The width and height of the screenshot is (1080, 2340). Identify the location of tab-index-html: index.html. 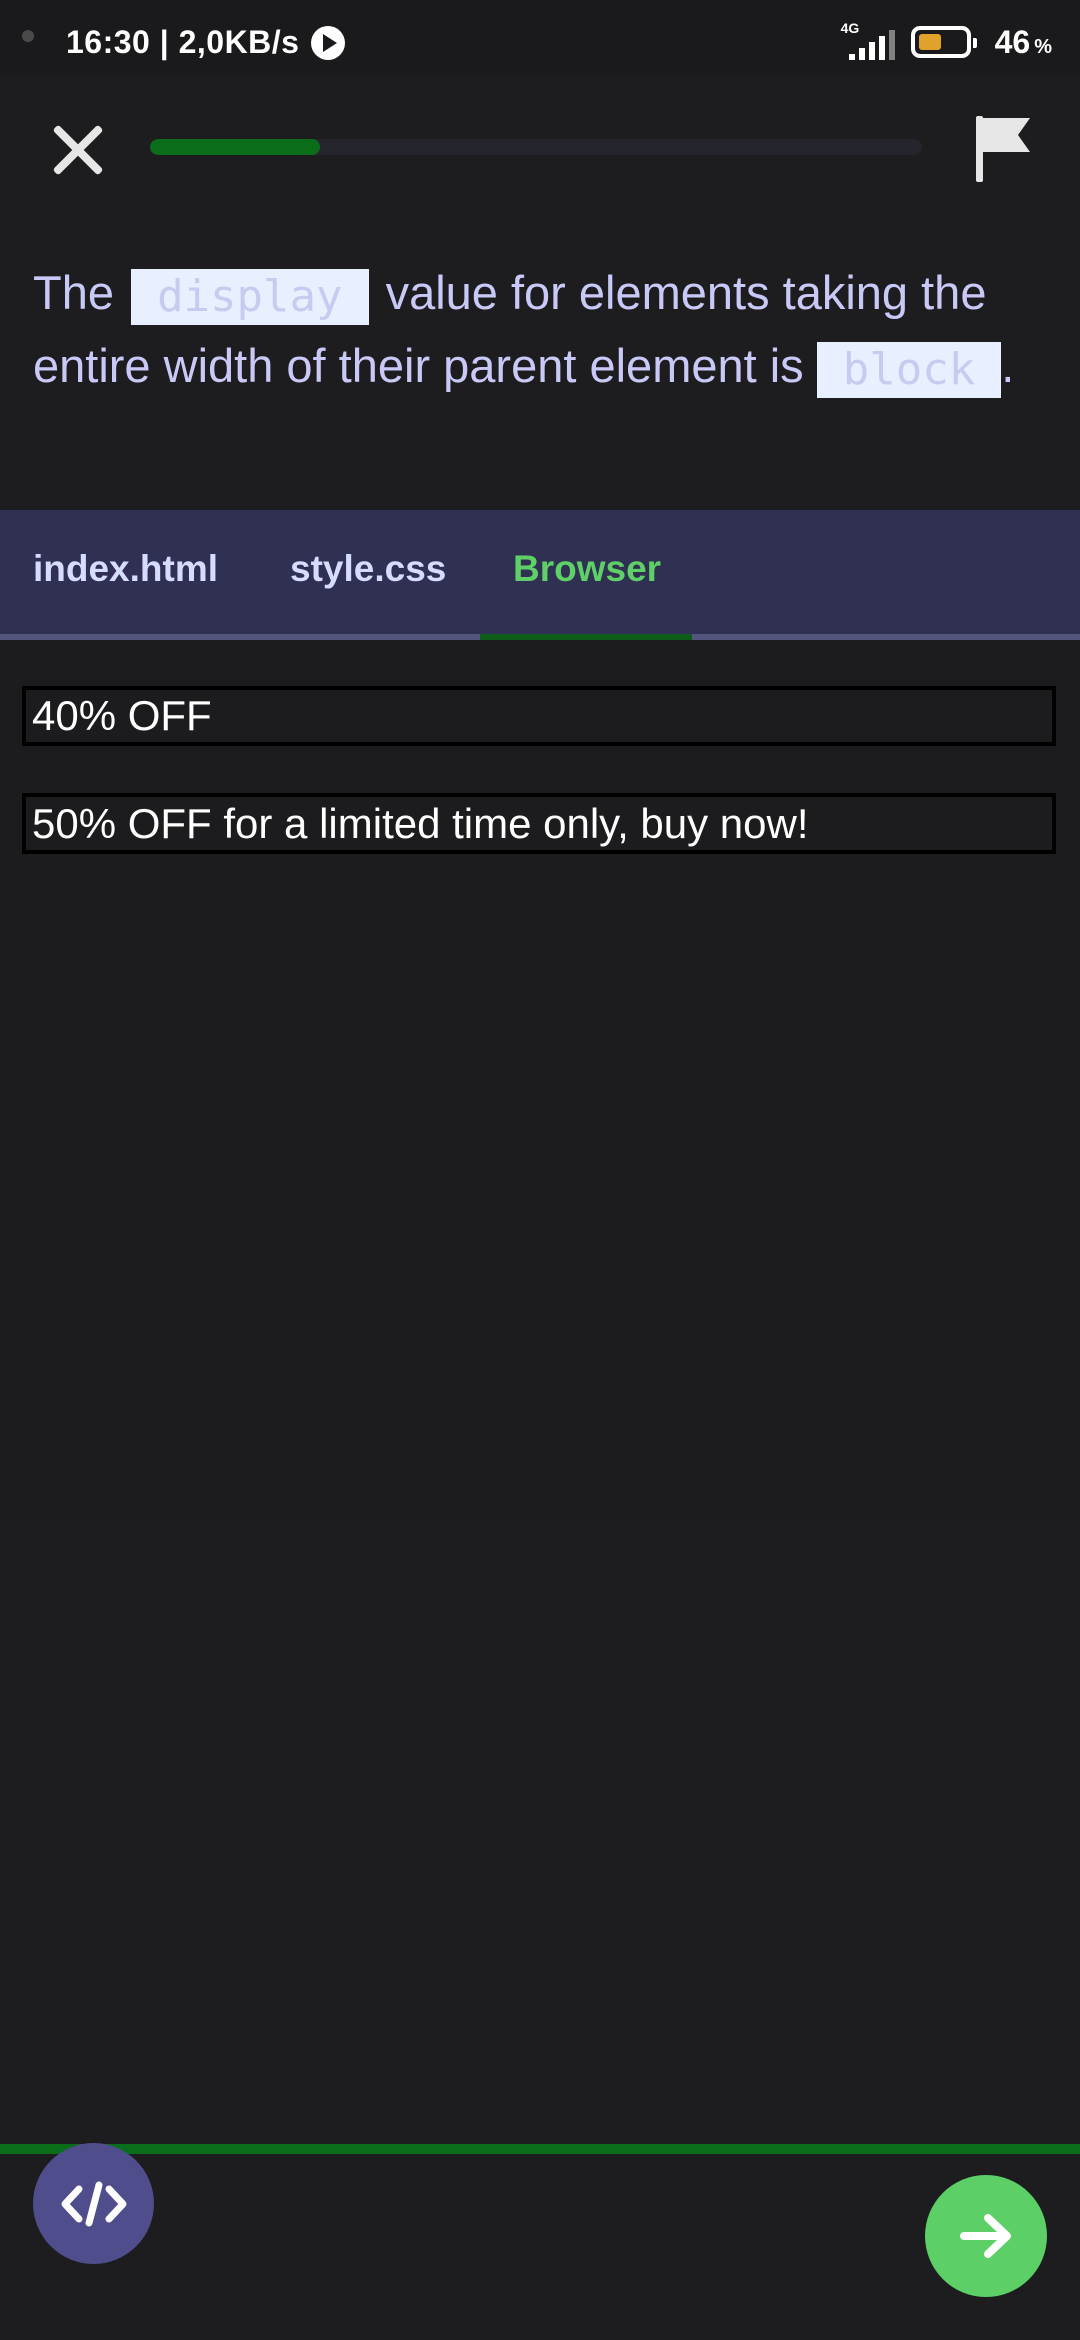
(125, 569).